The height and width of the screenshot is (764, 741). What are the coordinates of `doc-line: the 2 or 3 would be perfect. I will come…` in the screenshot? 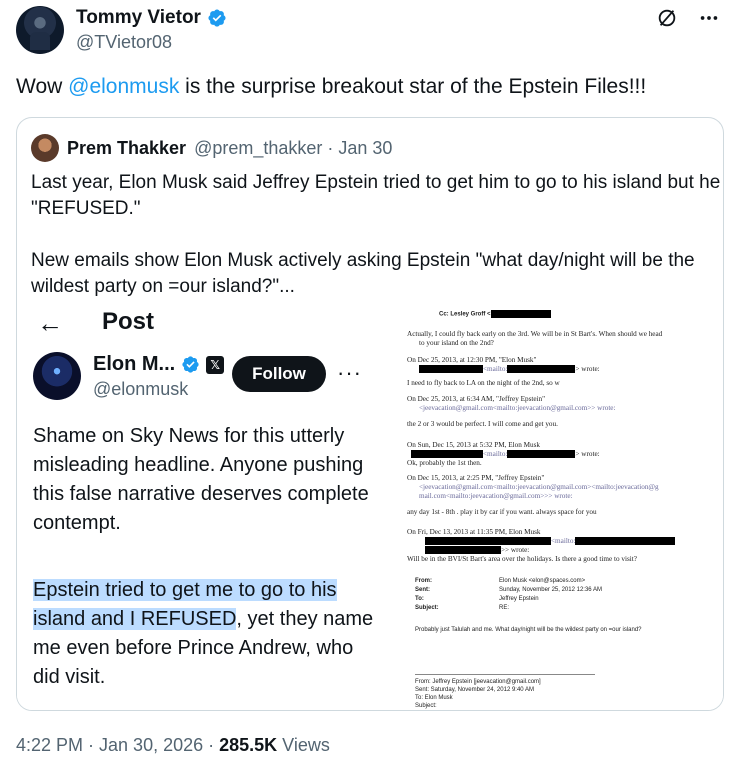 It's located at (482, 424).